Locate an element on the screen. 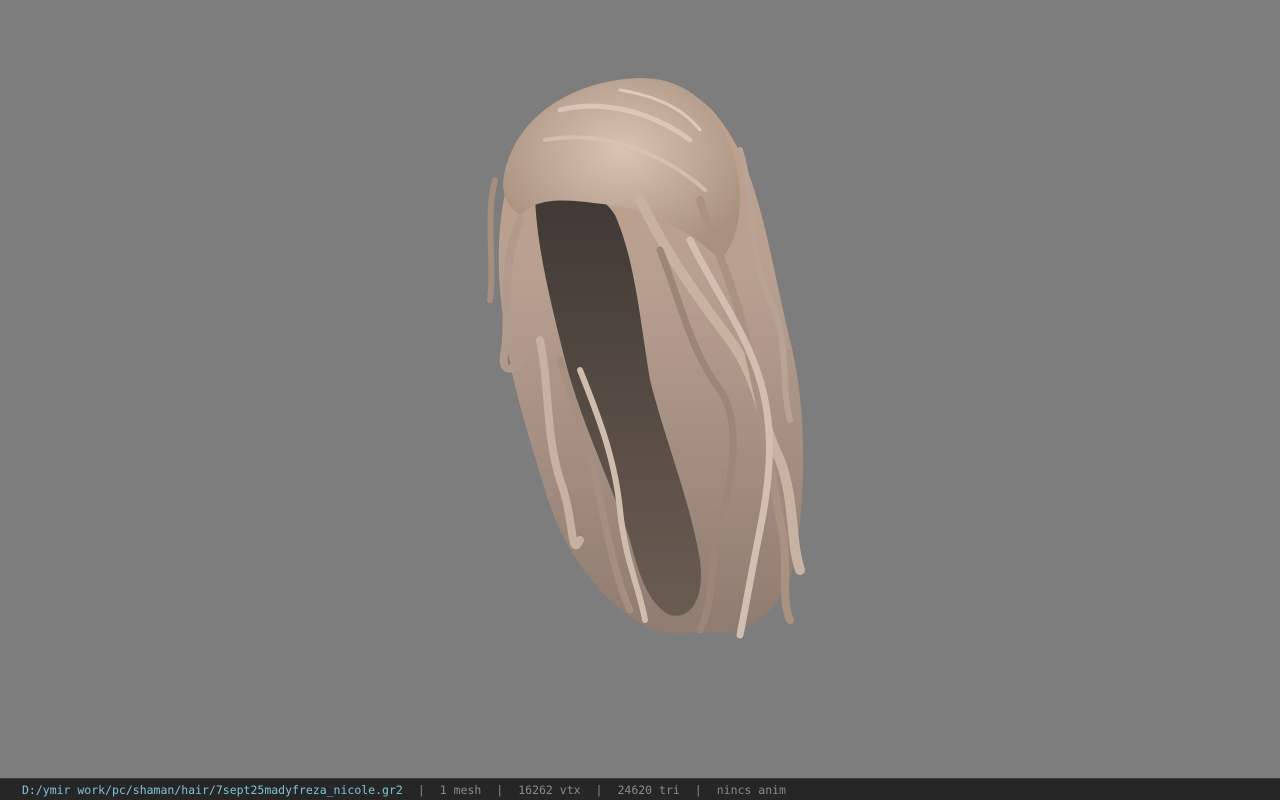  mesh-count: 1 mesh is located at coordinates (460, 789).